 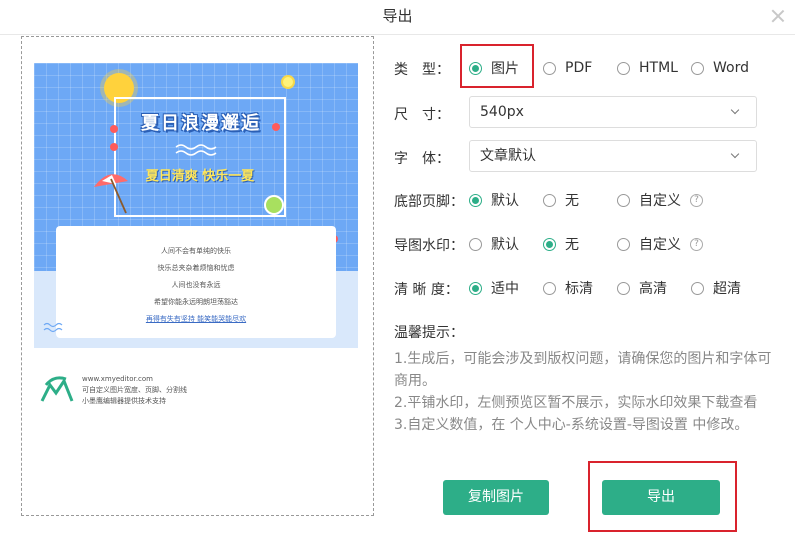 What do you see at coordinates (561, 200) in the screenshot?
I see `radio-footer-none: 无` at bounding box center [561, 200].